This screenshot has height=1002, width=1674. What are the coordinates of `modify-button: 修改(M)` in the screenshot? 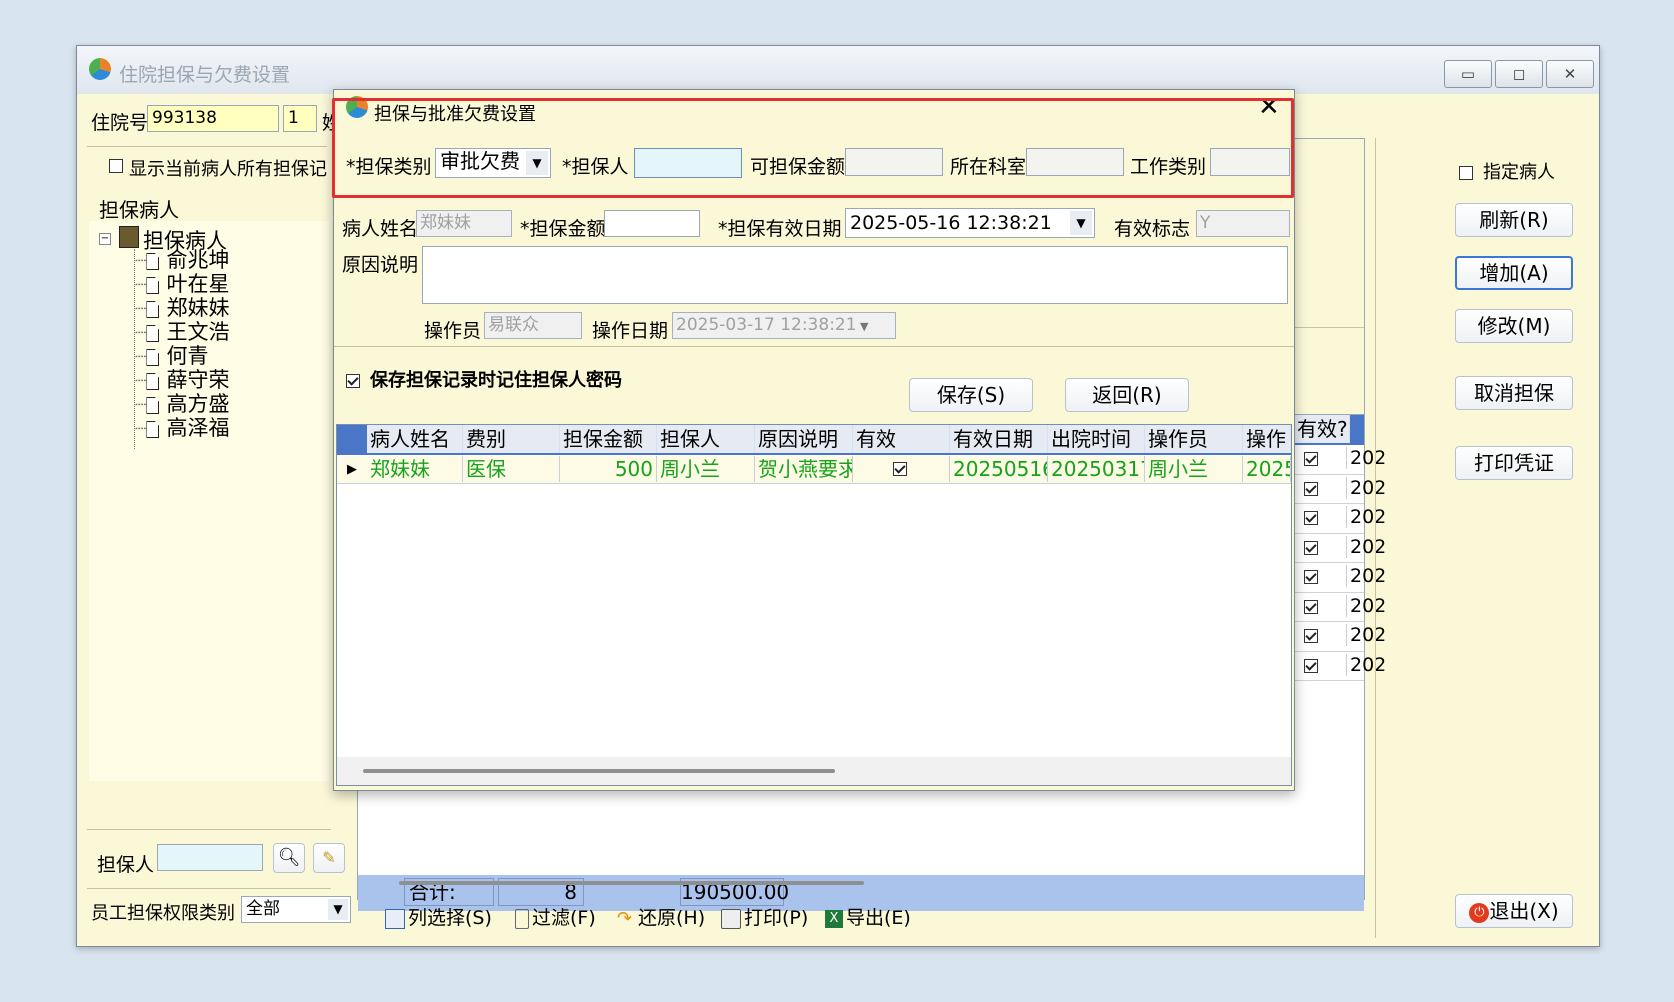 It's located at (1514, 326).